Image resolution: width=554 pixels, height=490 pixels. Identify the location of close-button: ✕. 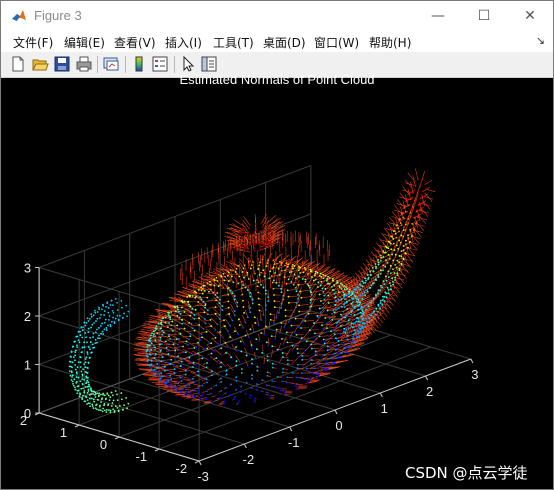
(530, 16).